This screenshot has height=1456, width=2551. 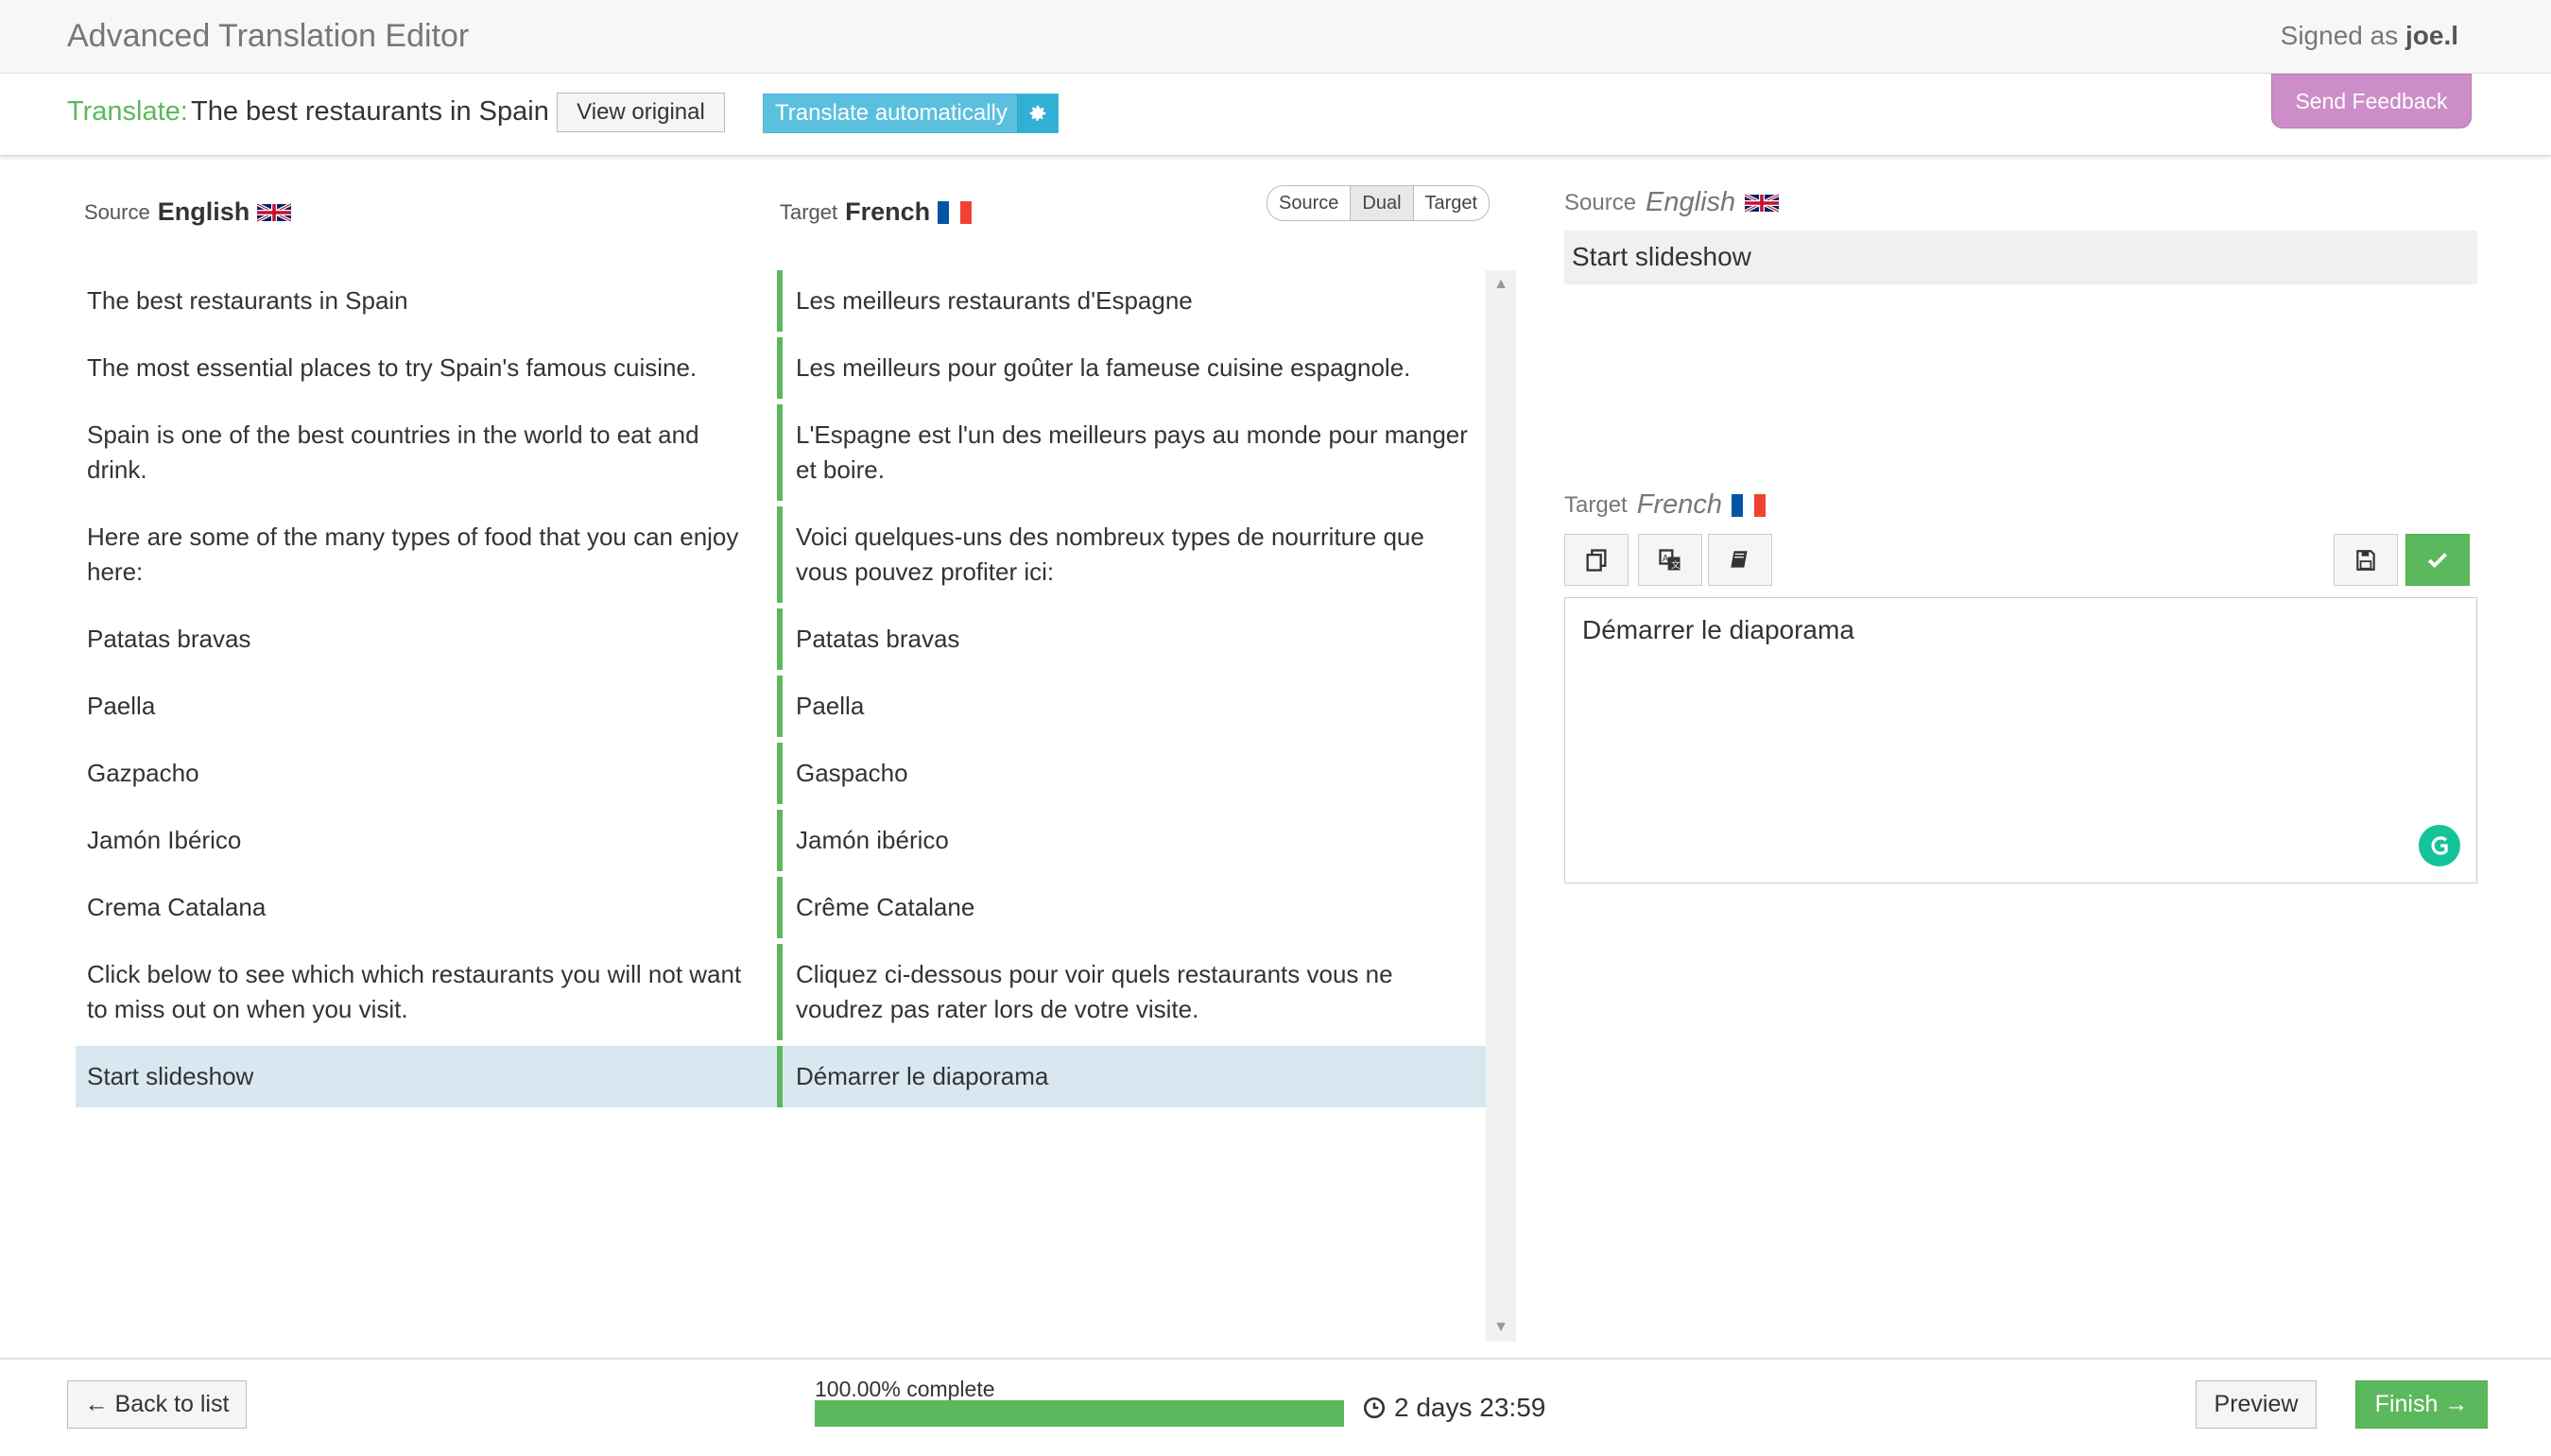 What do you see at coordinates (2257, 1405) in the screenshot?
I see `preview-button: Preview` at bounding box center [2257, 1405].